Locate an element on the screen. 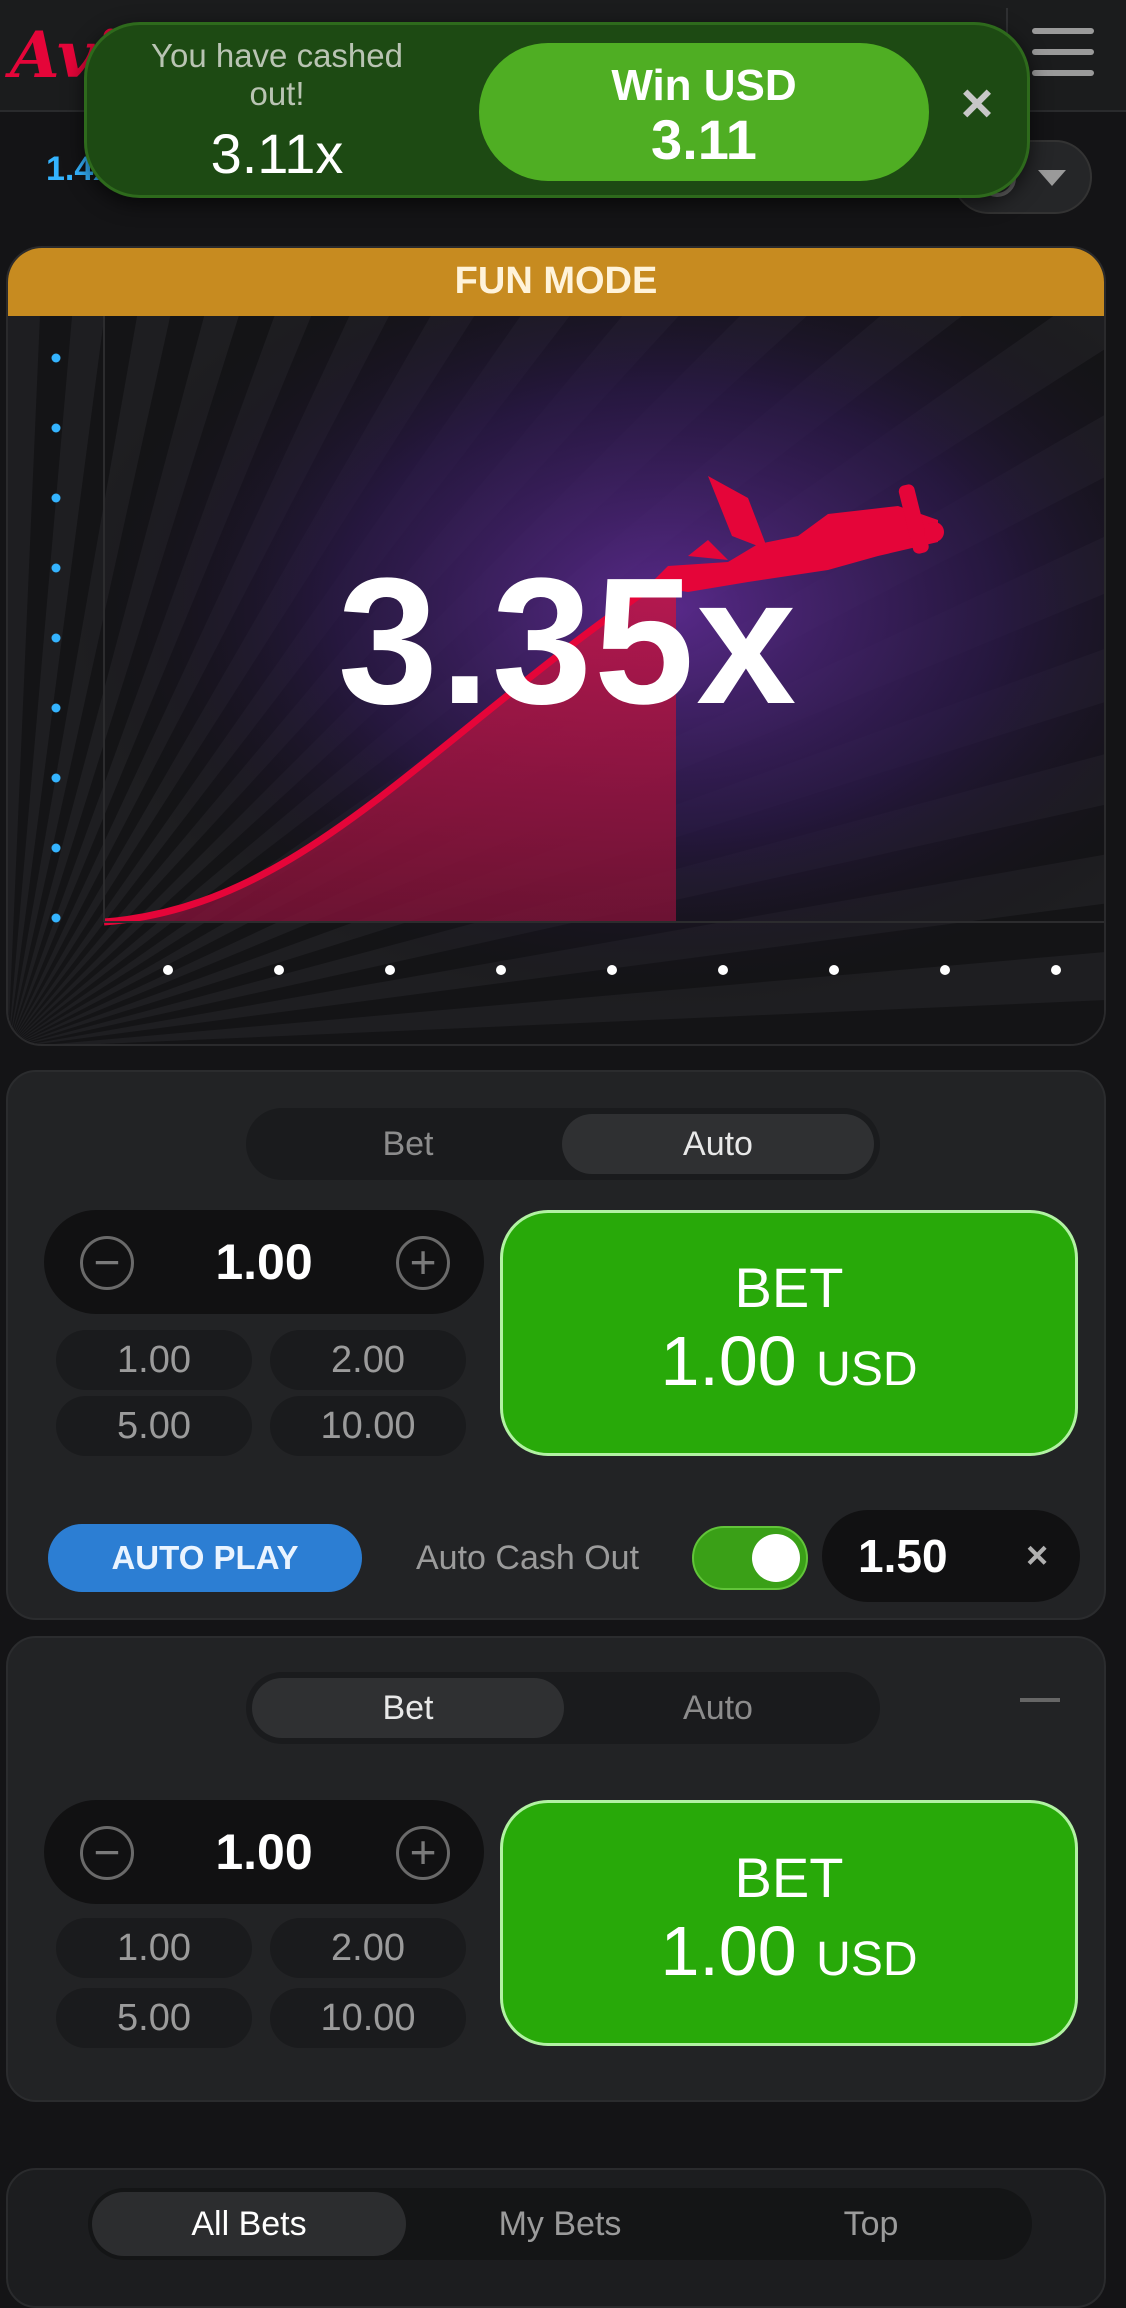 This screenshot has height=2308, width=1126. auto-cashout-value: 1.50 is located at coordinates (903, 1556).